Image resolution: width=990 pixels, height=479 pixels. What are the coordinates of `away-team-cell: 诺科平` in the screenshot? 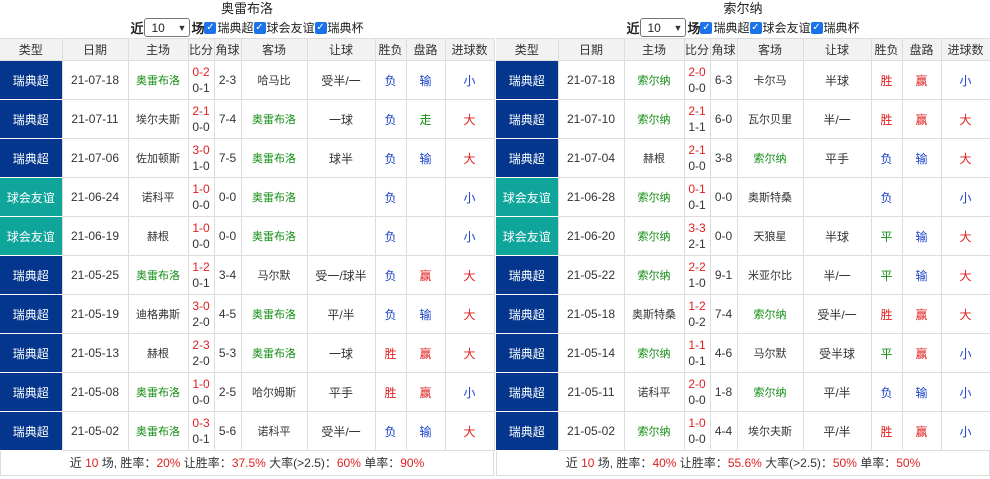 It's located at (274, 431).